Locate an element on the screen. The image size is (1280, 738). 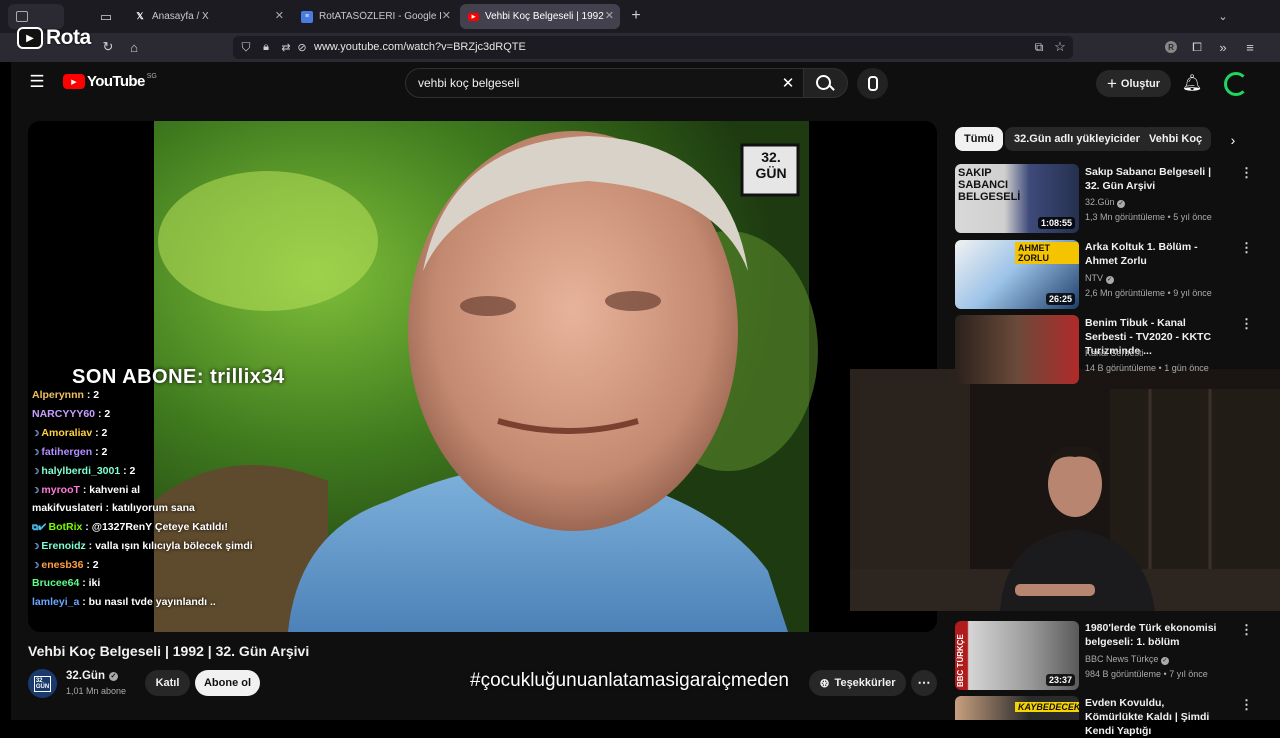
google-docs-icon: ≡ is located at coordinates (307, 16).